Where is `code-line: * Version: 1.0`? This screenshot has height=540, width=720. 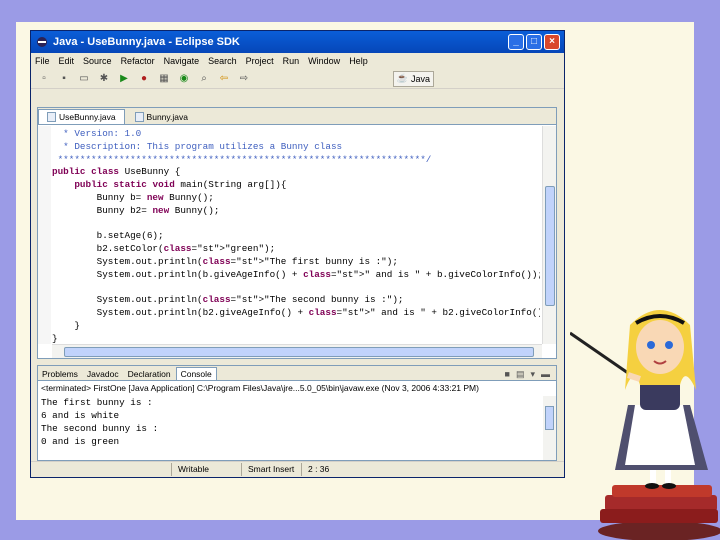 code-line: * Version: 1.0 is located at coordinates (97, 133).